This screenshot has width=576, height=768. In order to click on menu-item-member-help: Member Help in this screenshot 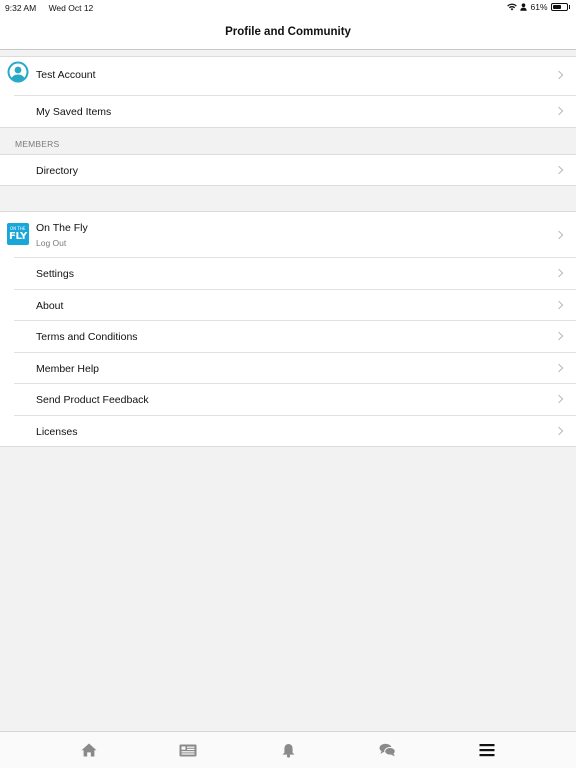, I will do `click(288, 369)`.